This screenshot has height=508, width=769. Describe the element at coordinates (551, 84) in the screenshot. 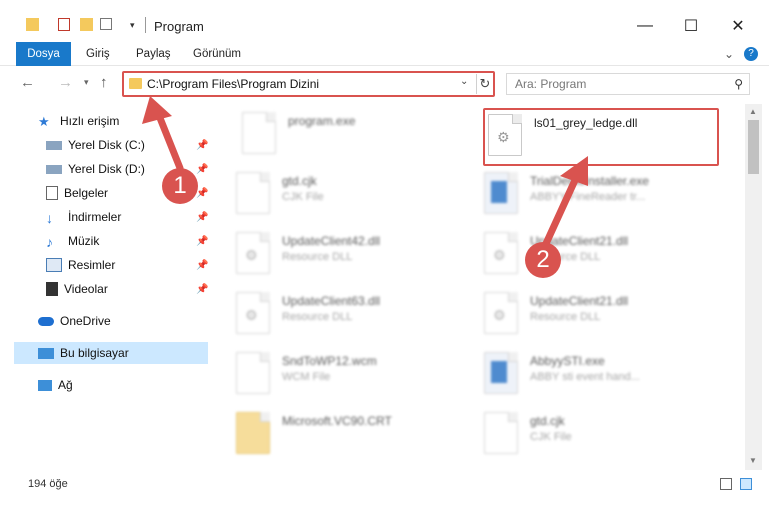

I see `search-placeholder: Ara: Program` at that location.